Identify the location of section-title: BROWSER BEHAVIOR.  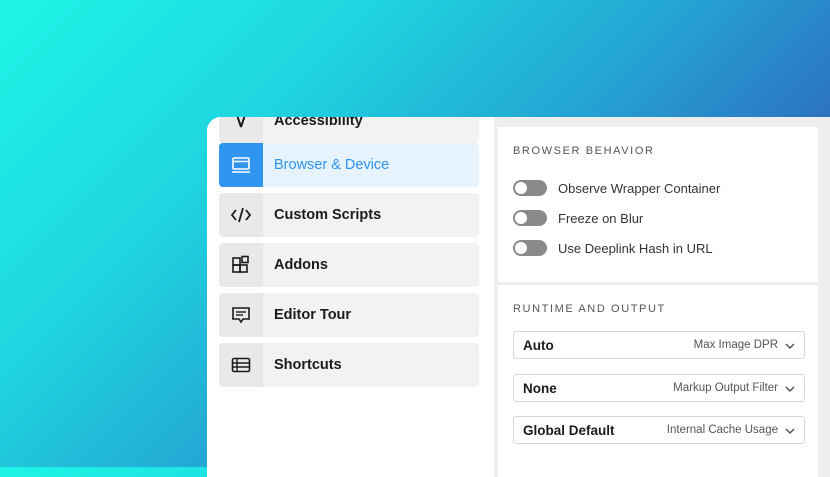
(584, 151).